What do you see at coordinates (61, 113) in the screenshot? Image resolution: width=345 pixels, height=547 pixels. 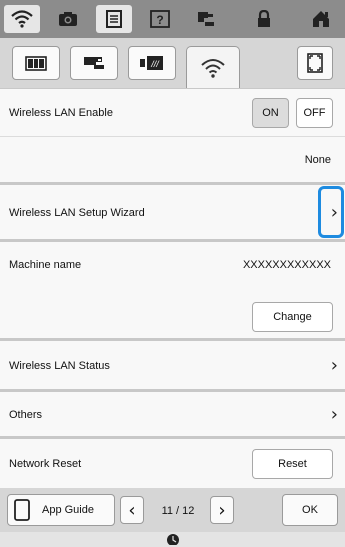 I see `wlan-enable-label: Wireless LAN Enable` at bounding box center [61, 113].